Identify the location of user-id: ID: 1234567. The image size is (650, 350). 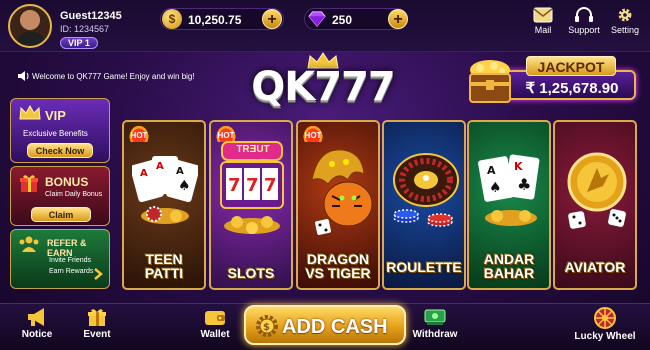
(85, 29).